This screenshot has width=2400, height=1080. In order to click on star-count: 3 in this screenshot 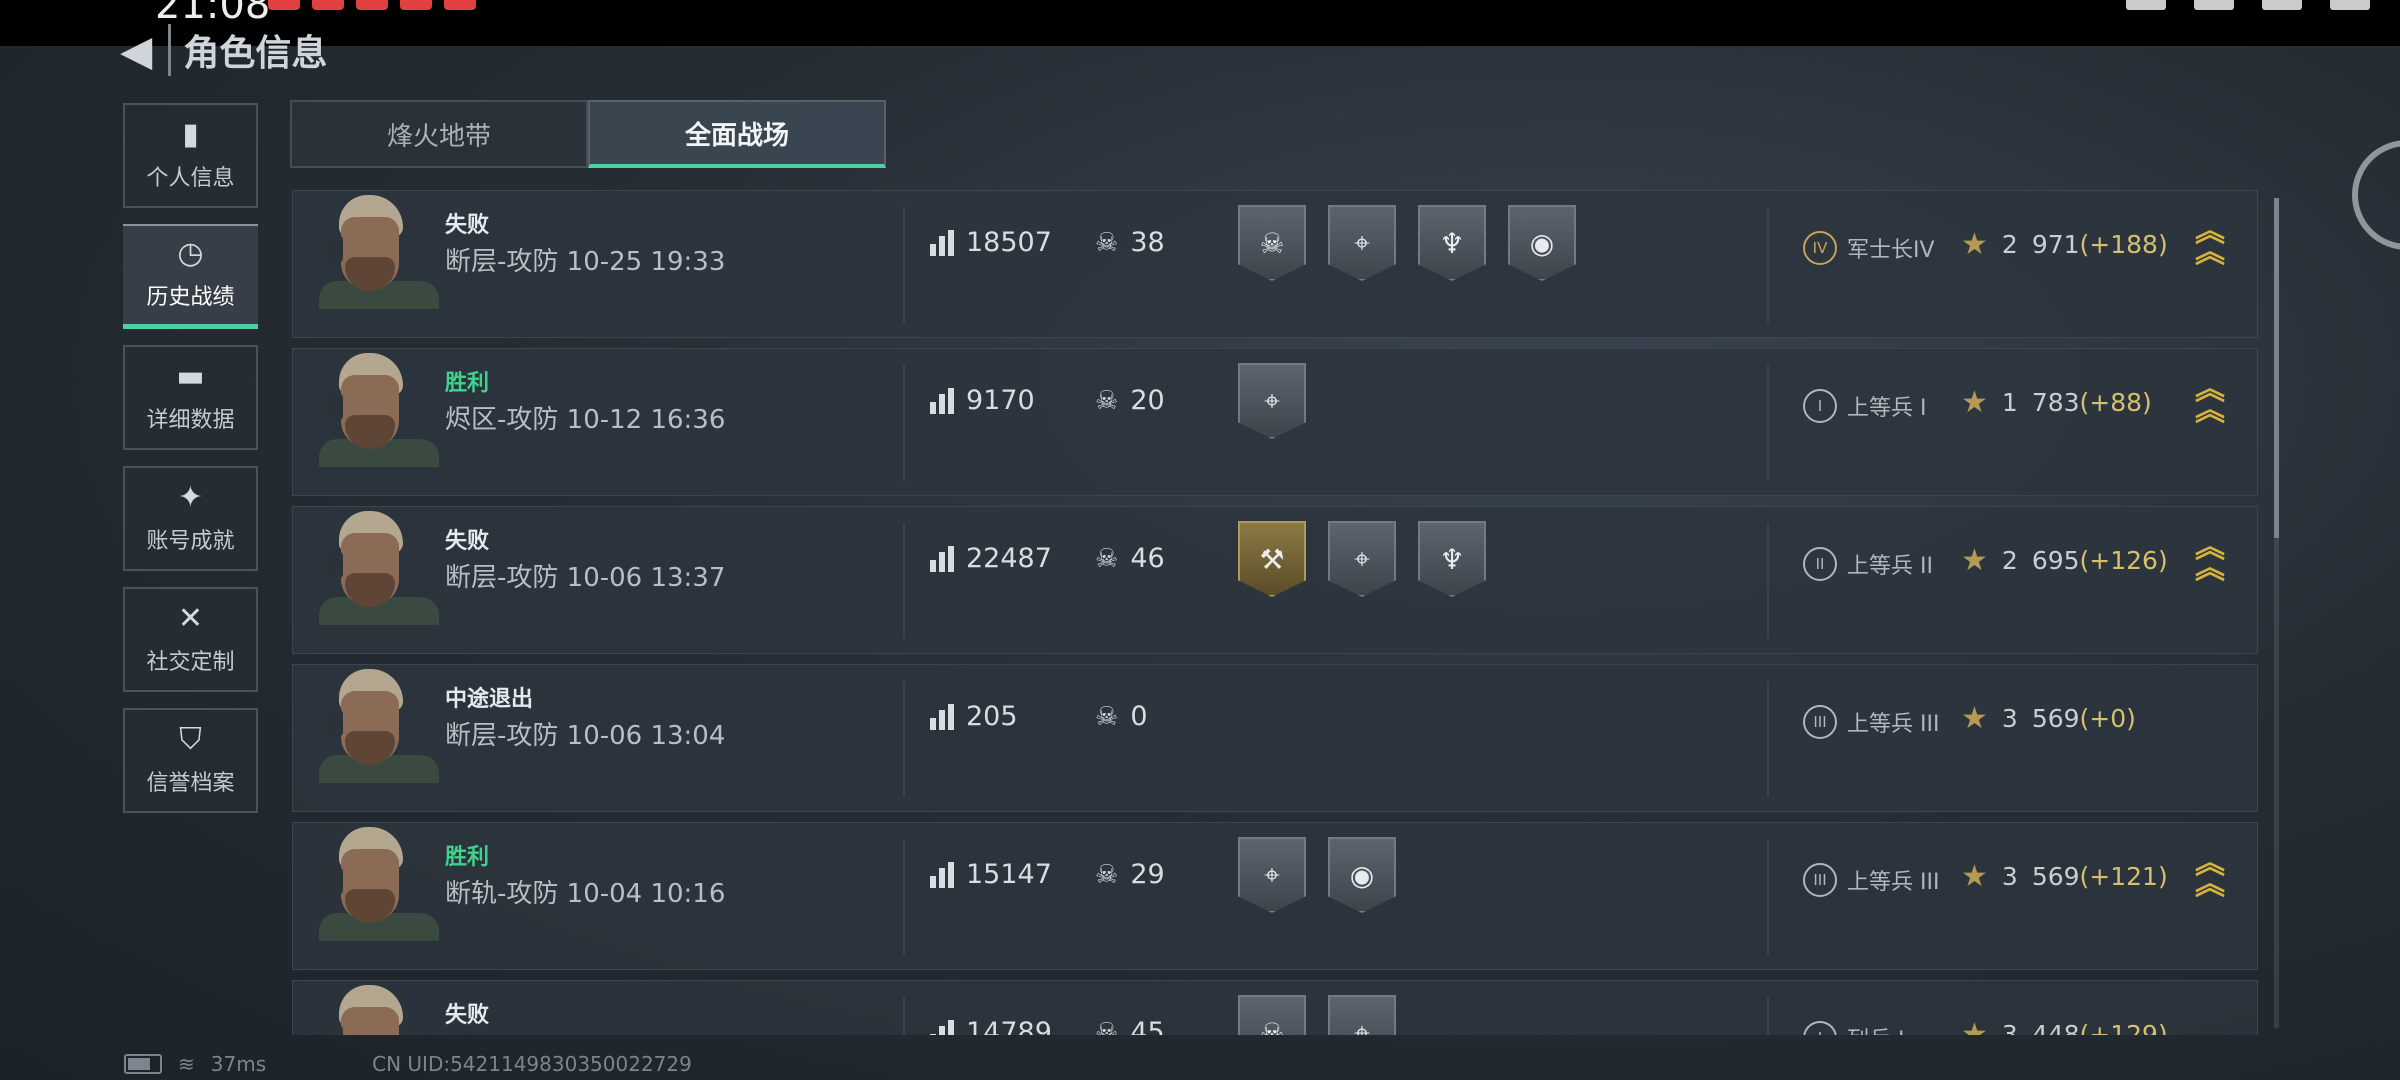, I will do `click(2009, 1027)`.